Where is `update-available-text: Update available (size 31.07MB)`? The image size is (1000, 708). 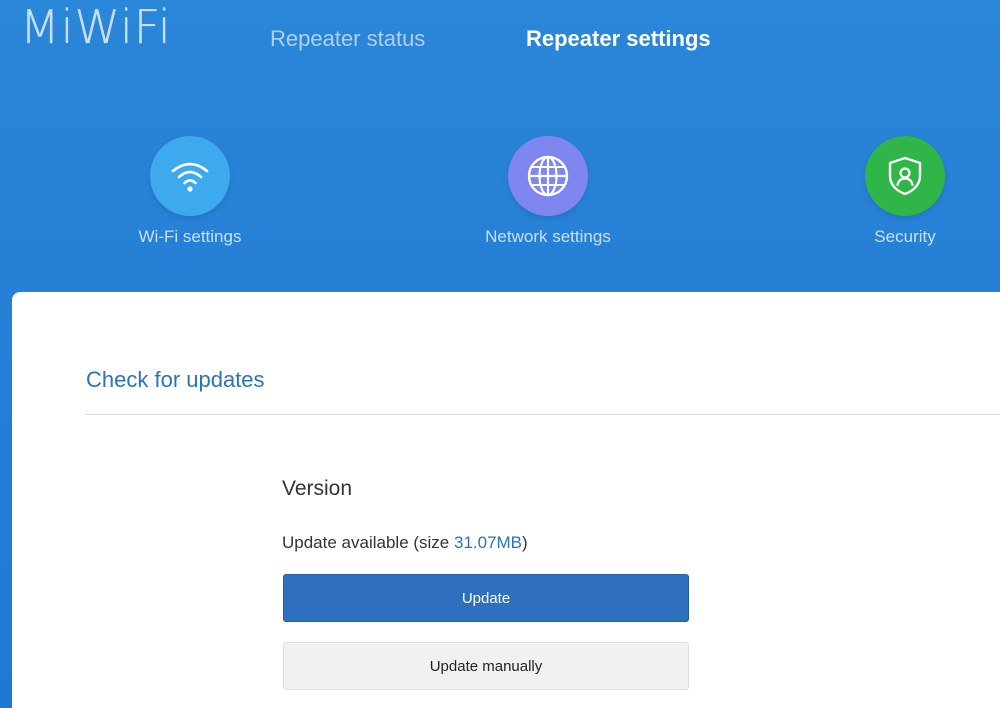 update-available-text: Update available (size 31.07MB) is located at coordinates (405, 543).